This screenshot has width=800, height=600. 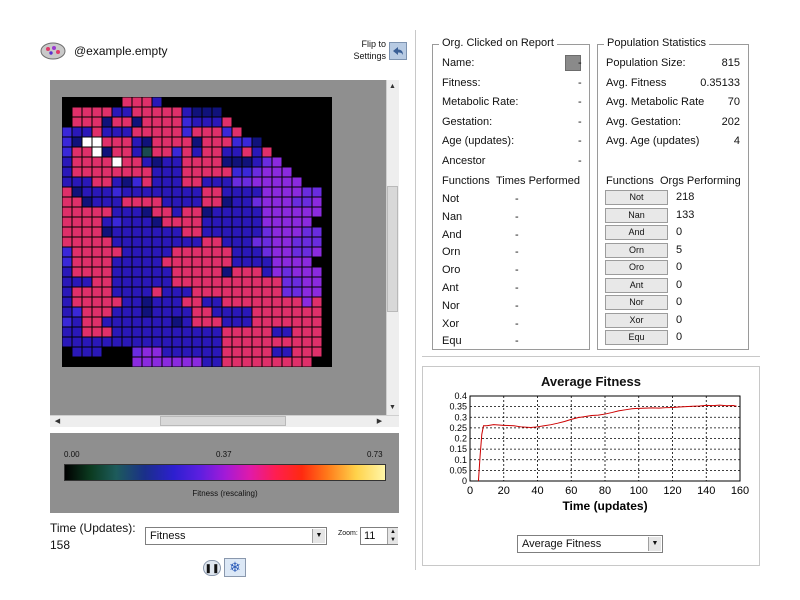 What do you see at coordinates (636, 320) in the screenshot?
I see `function-button: Xor` at bounding box center [636, 320].